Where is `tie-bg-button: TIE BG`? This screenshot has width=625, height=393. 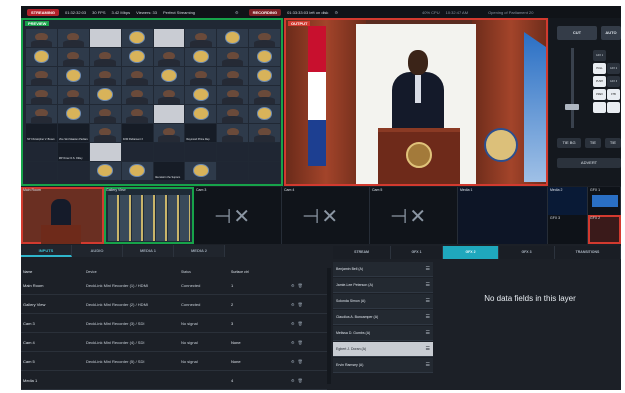 tie-bg-button: TIE BG is located at coordinates (569, 143).